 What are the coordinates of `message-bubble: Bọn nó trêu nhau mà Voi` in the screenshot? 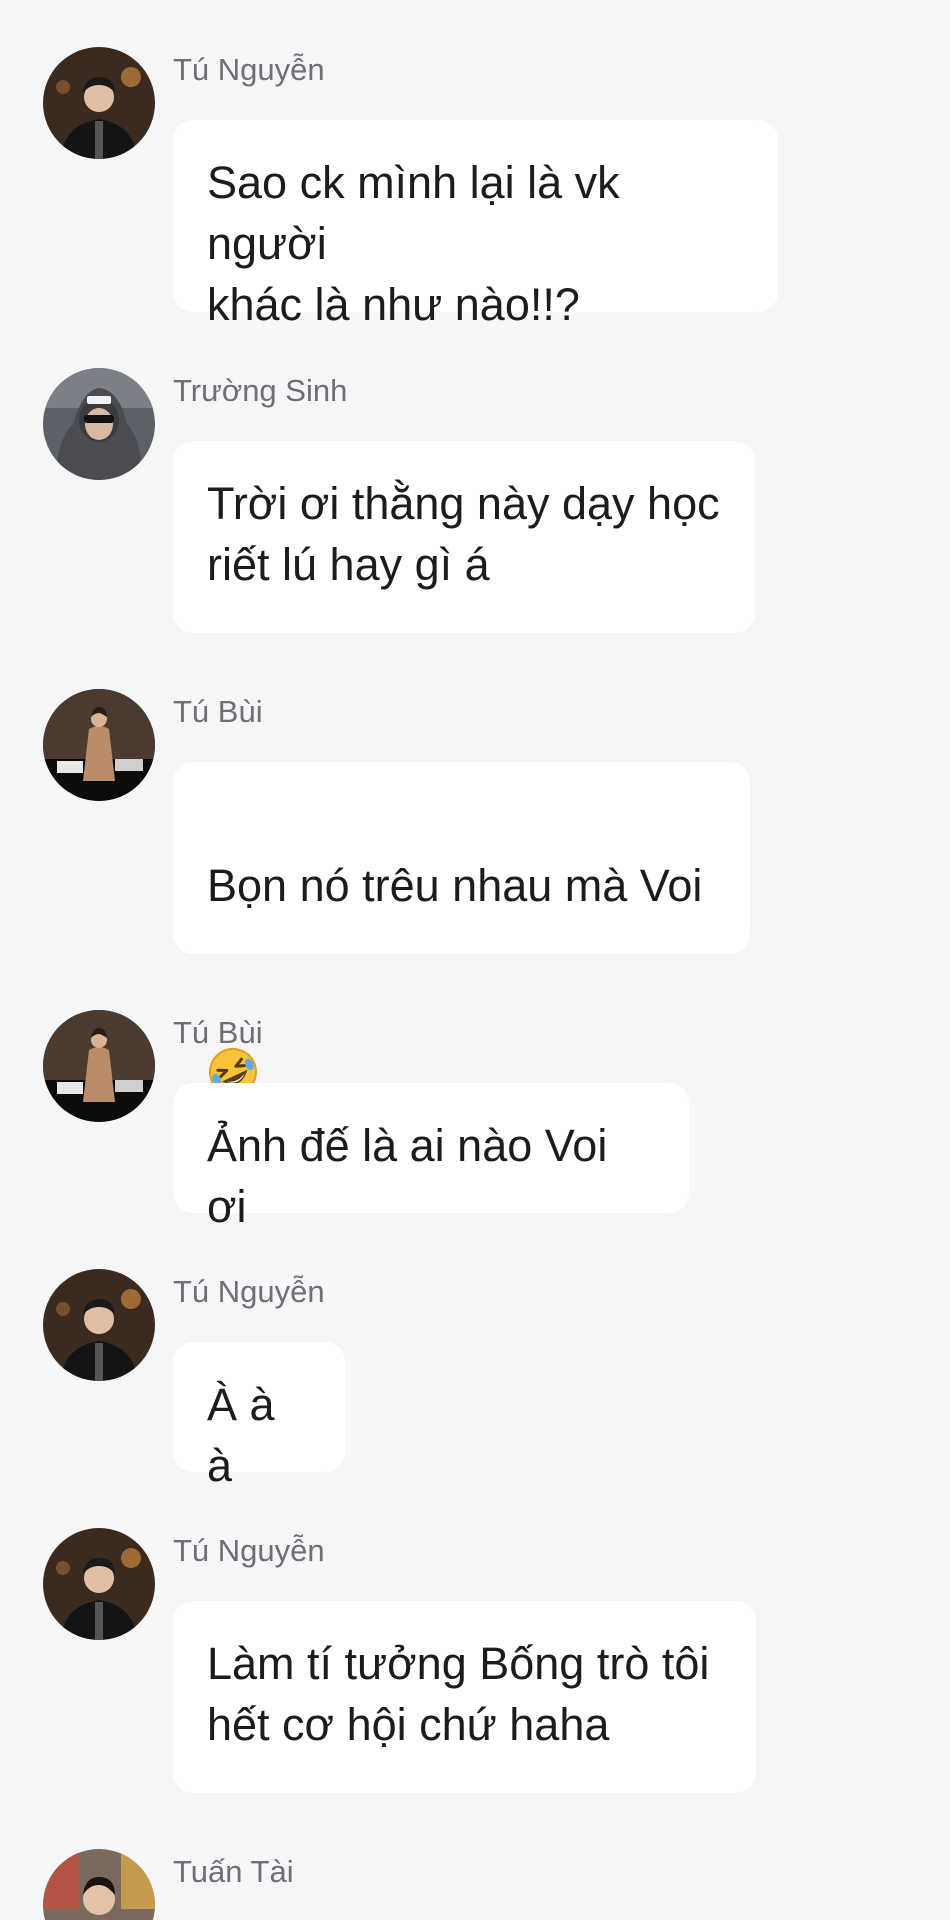 It's located at (461, 929).